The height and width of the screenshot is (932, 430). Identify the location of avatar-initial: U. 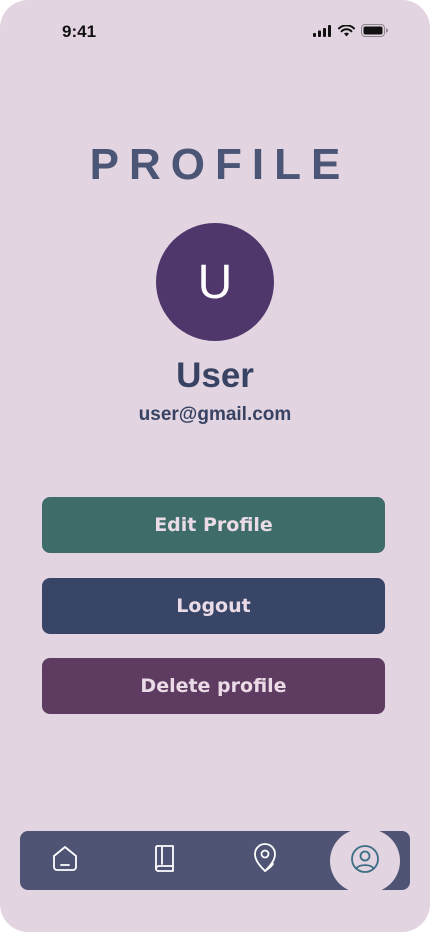
(215, 282).